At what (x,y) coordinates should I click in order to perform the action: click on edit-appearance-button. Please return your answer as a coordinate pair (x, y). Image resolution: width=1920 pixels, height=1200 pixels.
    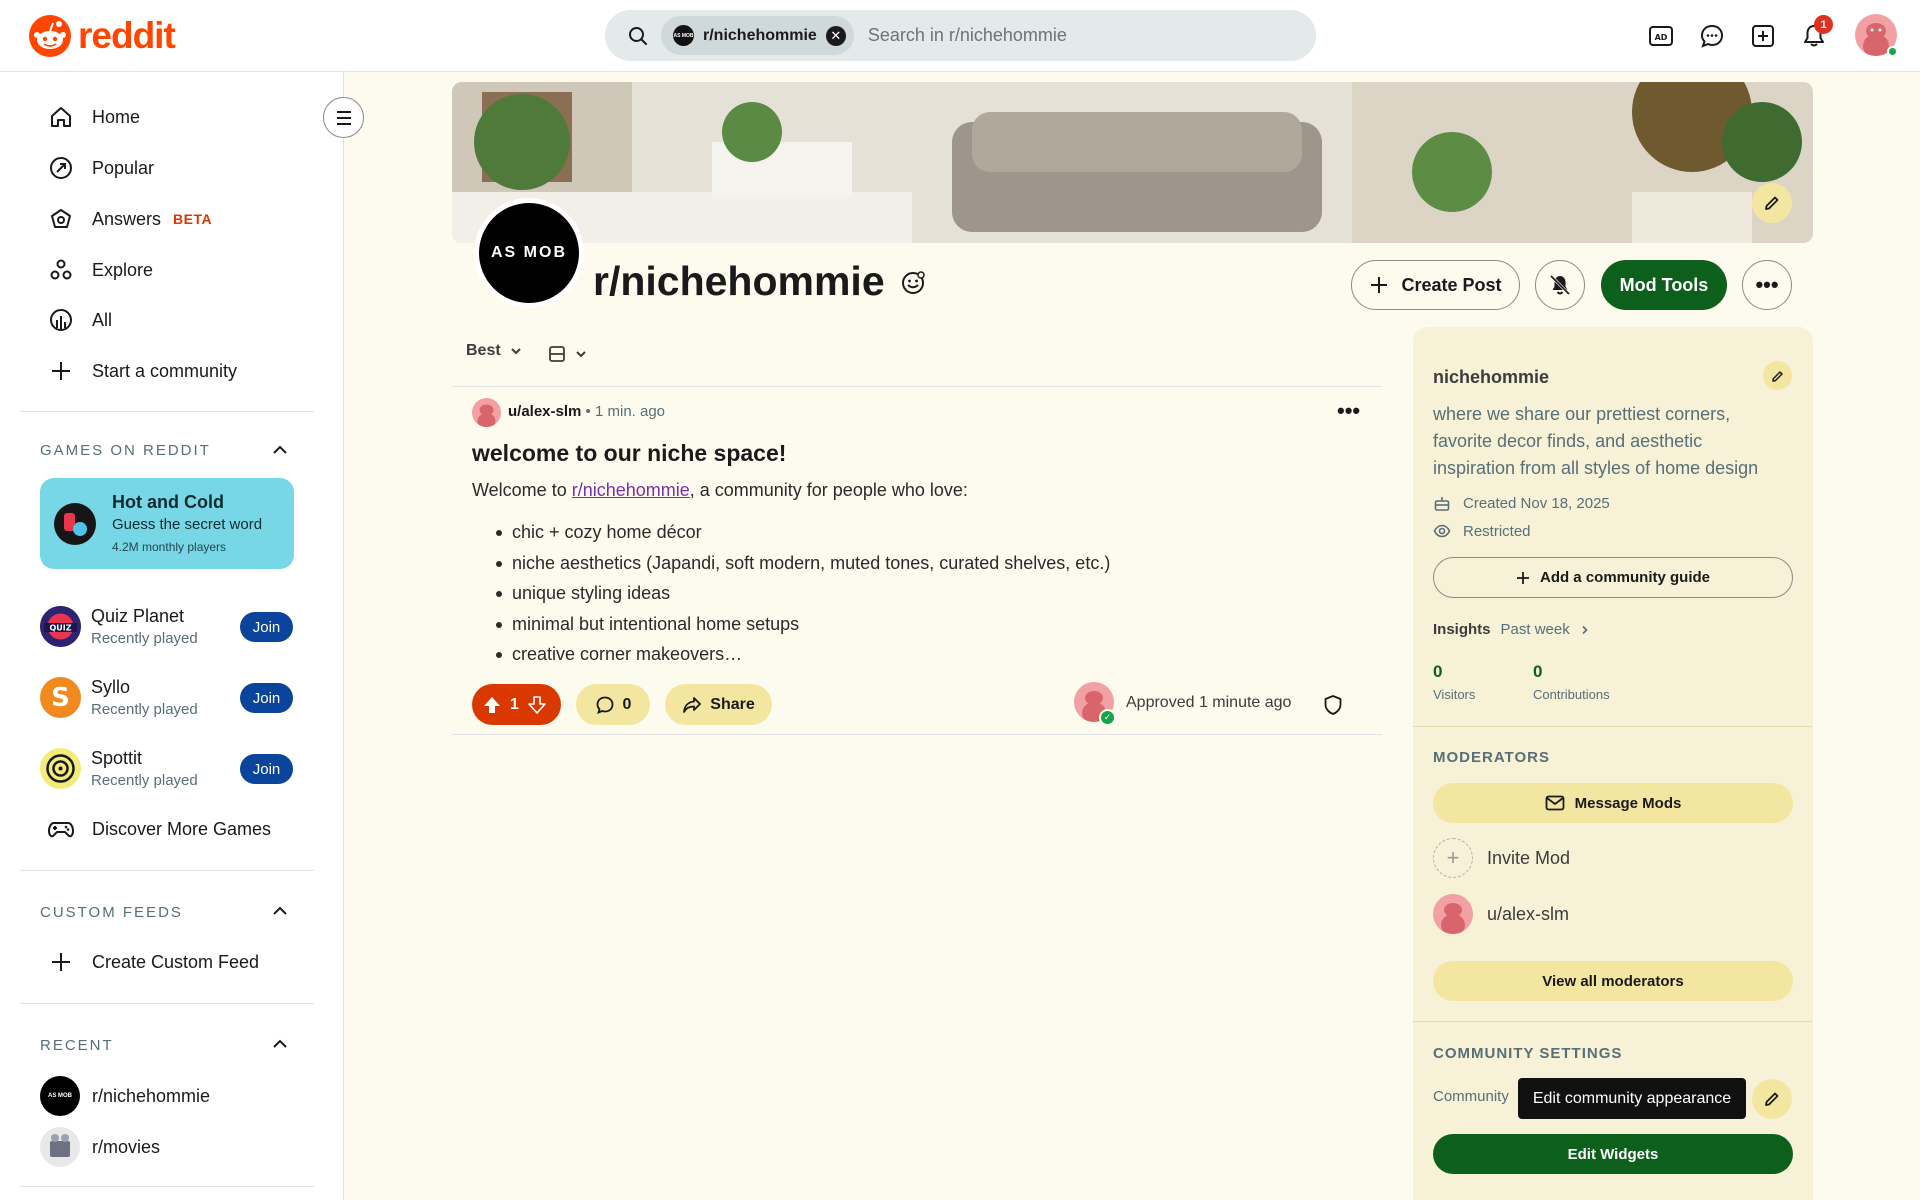
    Looking at the image, I should click on (1772, 1099).